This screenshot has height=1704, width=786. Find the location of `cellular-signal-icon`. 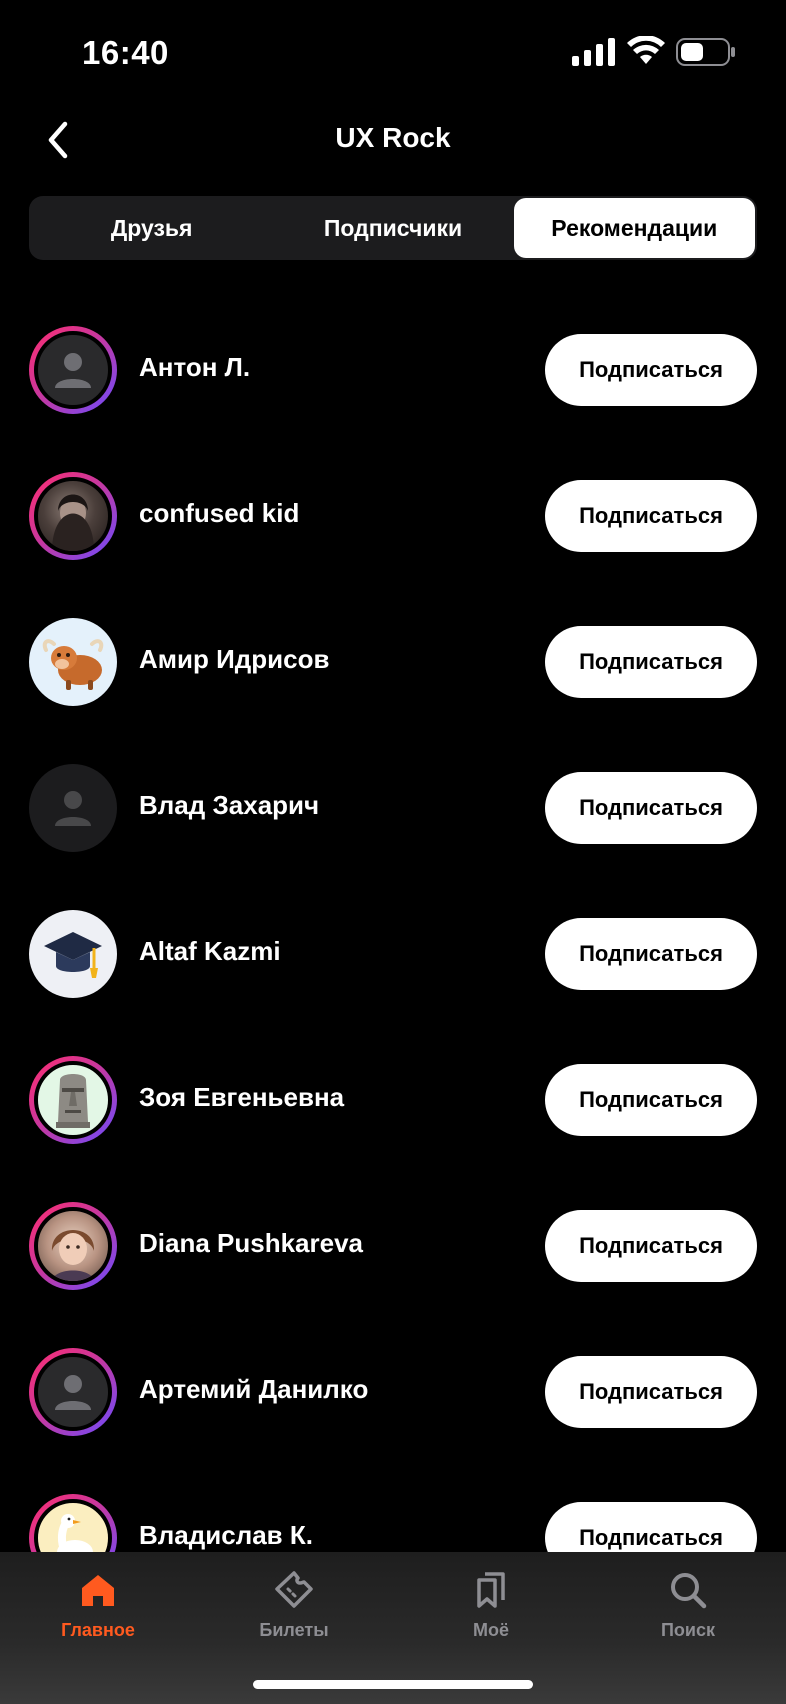

cellular-signal-icon is located at coordinates (593, 52).